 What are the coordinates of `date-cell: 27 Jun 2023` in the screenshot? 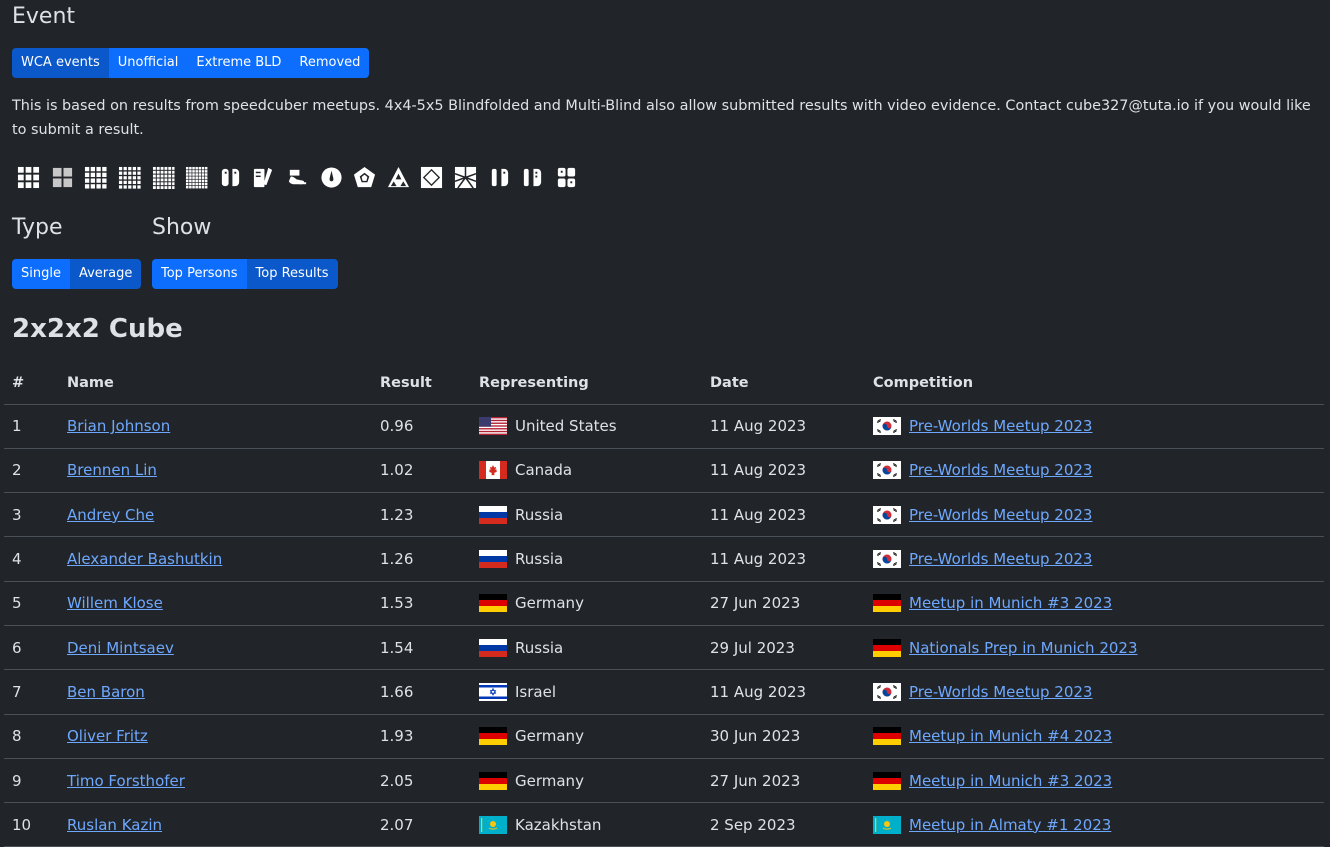 It's located at (783, 781).